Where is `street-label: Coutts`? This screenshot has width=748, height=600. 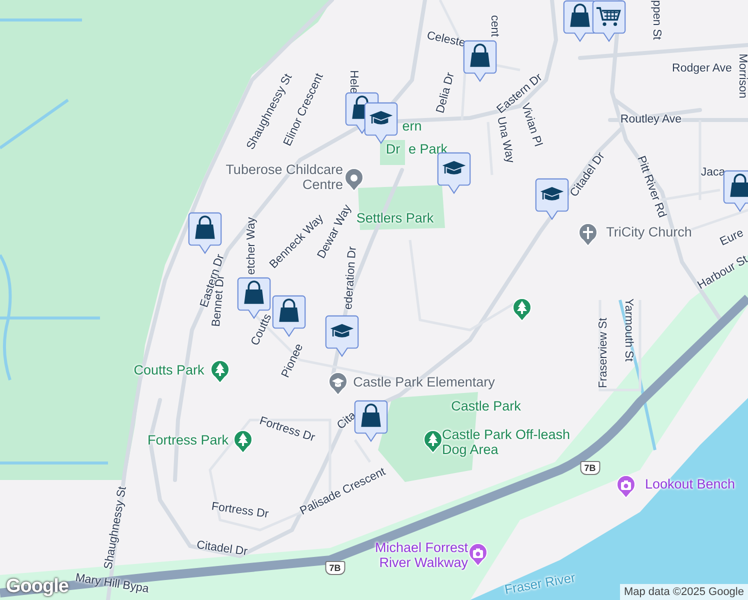 street-label: Coutts is located at coordinates (262, 330).